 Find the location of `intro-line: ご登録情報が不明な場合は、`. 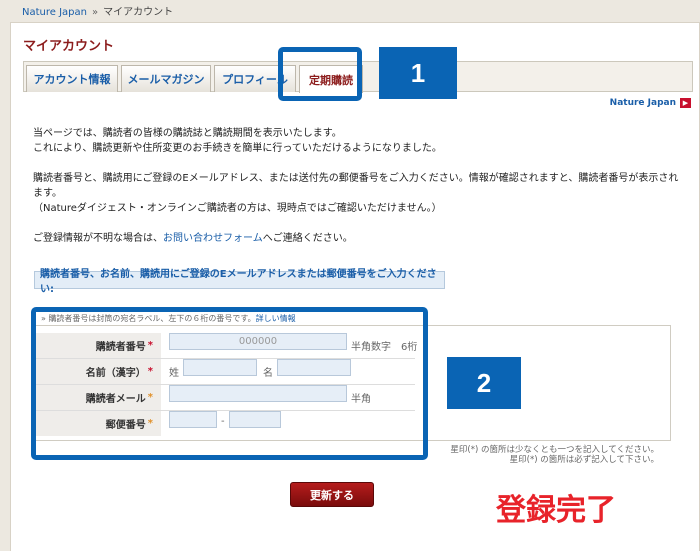

intro-line: ご登録情報が不明な場合は、 is located at coordinates (98, 238).